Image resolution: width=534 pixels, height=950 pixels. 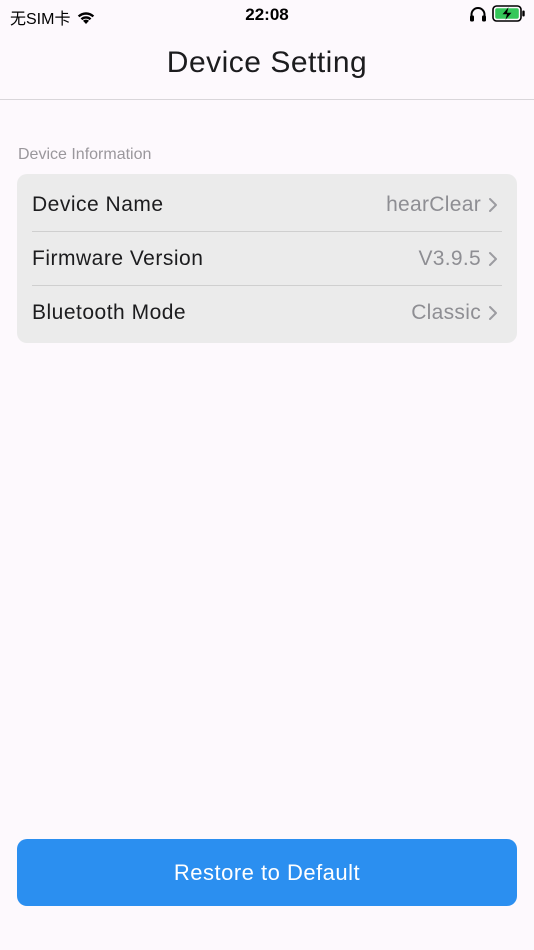 I want to click on status-bar: 无SIM卡 22:08, so click(x=267, y=15).